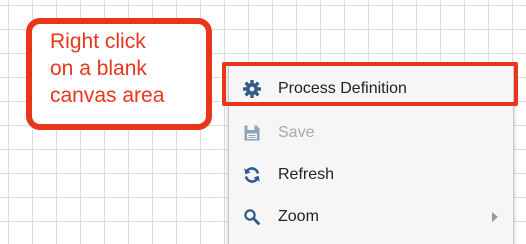 The image size is (526, 244). Describe the element at coordinates (342, 88) in the screenshot. I see `menu-item-label: Process Definition` at that location.